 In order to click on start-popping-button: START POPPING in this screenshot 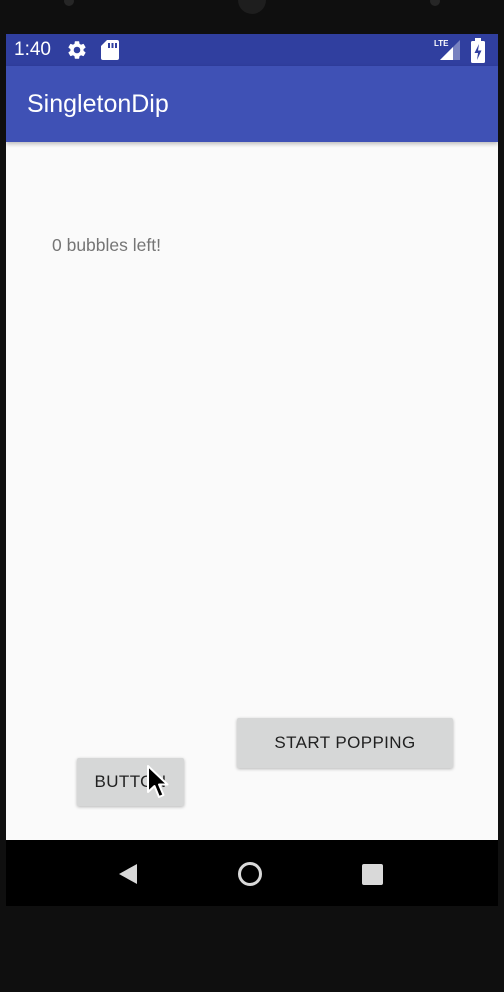, I will do `click(345, 743)`.